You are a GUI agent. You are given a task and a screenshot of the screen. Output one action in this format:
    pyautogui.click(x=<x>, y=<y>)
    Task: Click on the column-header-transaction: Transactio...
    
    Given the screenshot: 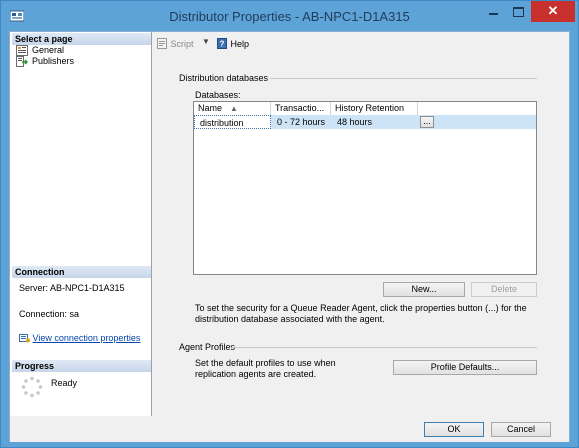 What is the action you would take?
    pyautogui.click(x=301, y=108)
    